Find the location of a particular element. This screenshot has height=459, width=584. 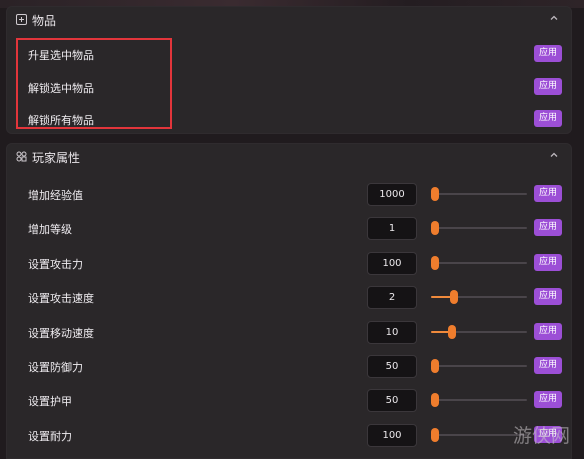

box-plus-icon is located at coordinates (21, 19).